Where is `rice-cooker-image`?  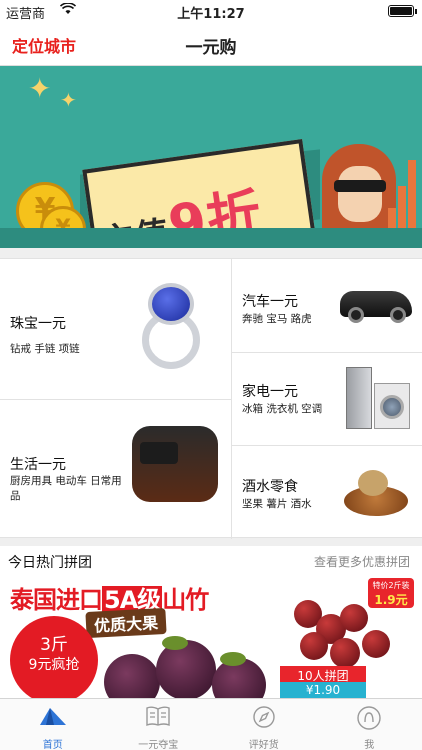 rice-cooker-image is located at coordinates (175, 464).